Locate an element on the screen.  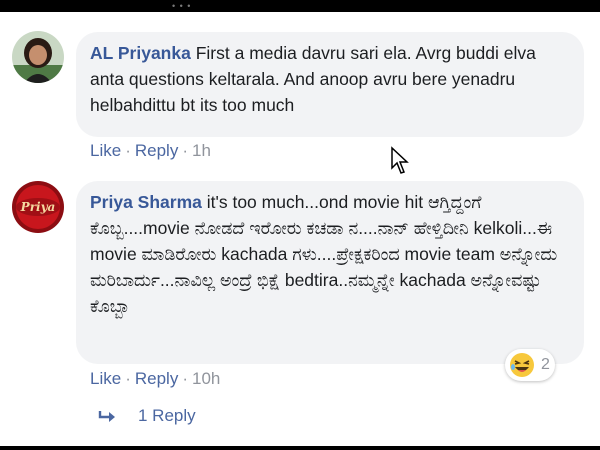
reply-arrow-icon is located at coordinates (106, 416).